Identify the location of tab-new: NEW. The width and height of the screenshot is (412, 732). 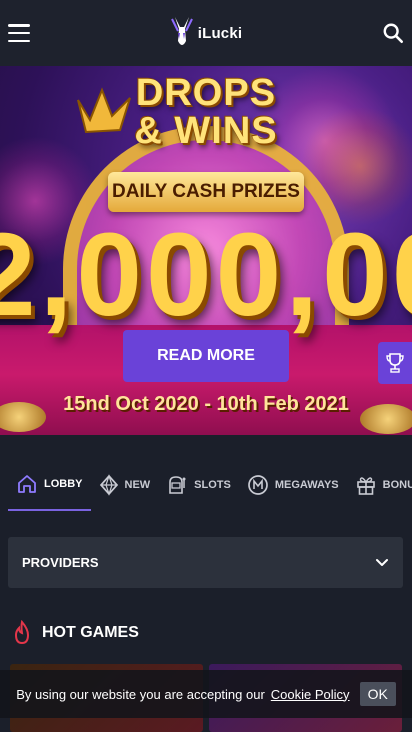
(125, 485).